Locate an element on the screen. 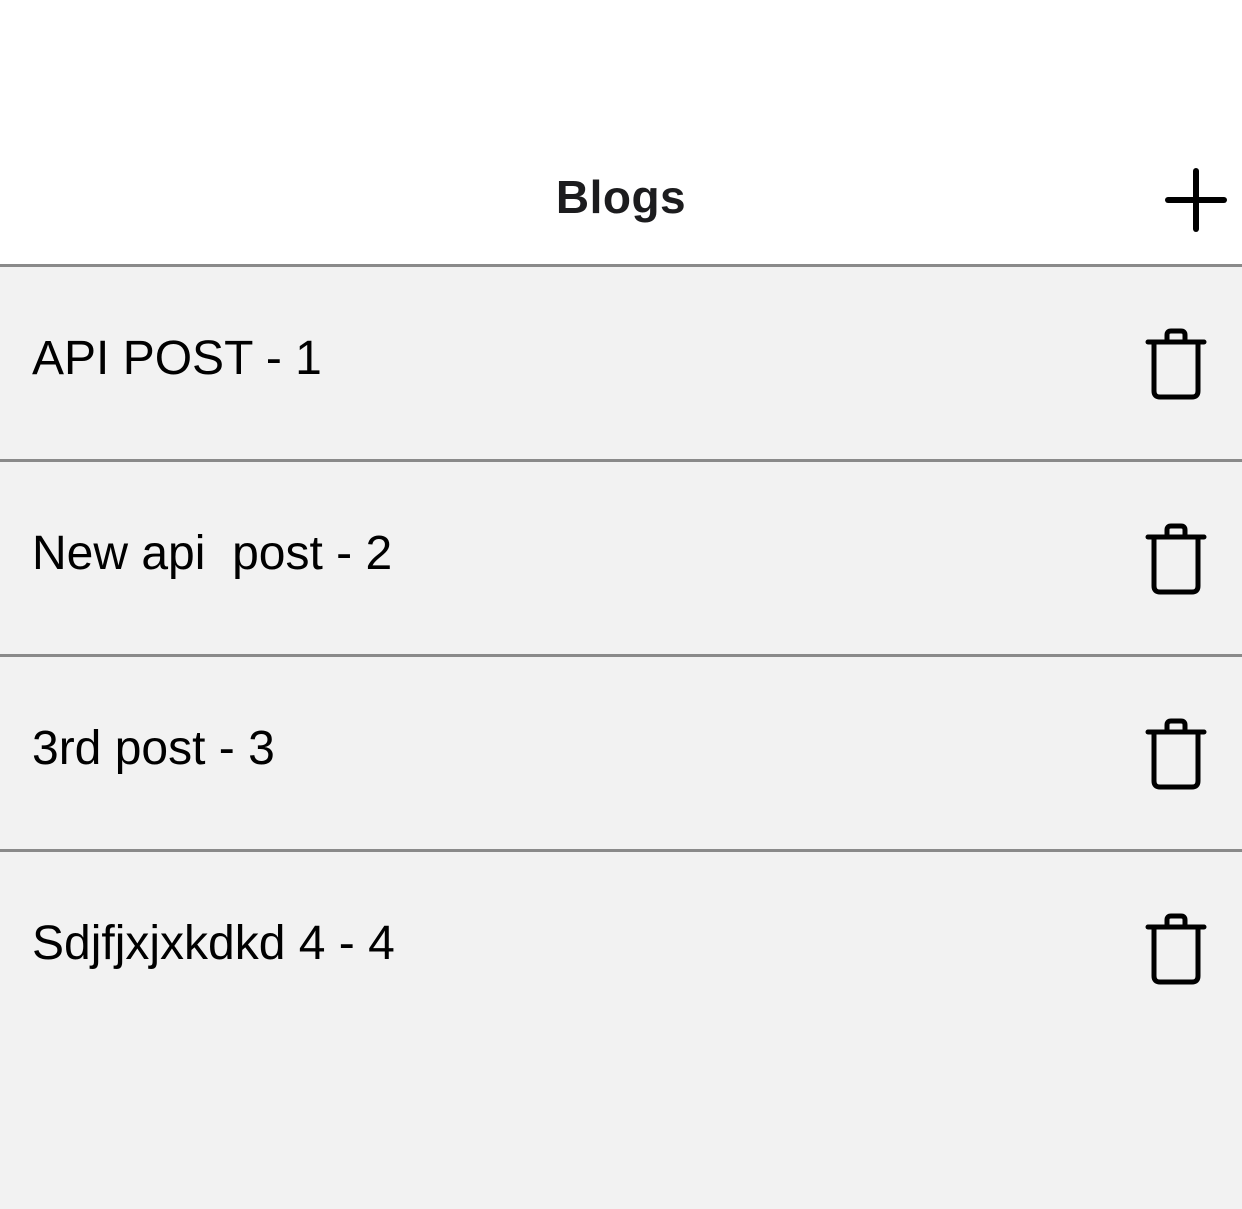  blog-title: New api post - 2 is located at coordinates (212, 553).